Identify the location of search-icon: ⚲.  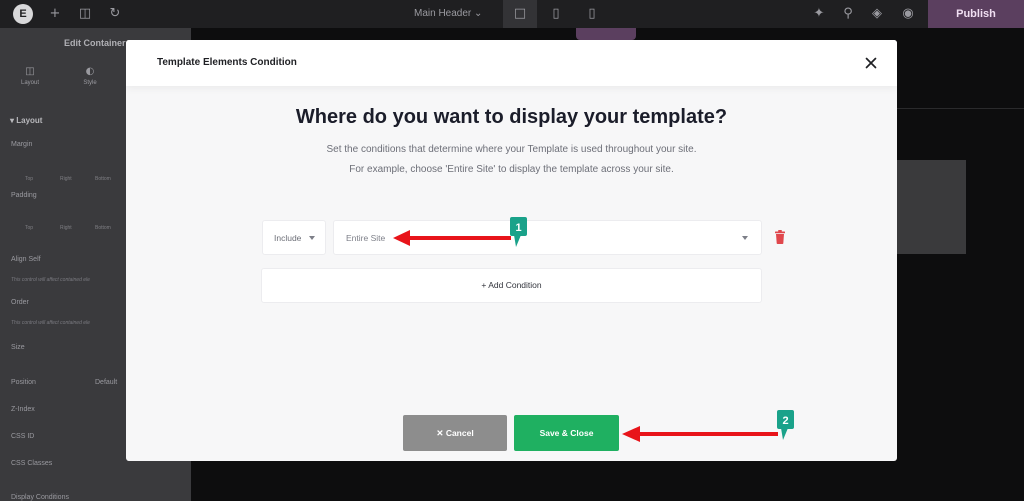
(848, 14).